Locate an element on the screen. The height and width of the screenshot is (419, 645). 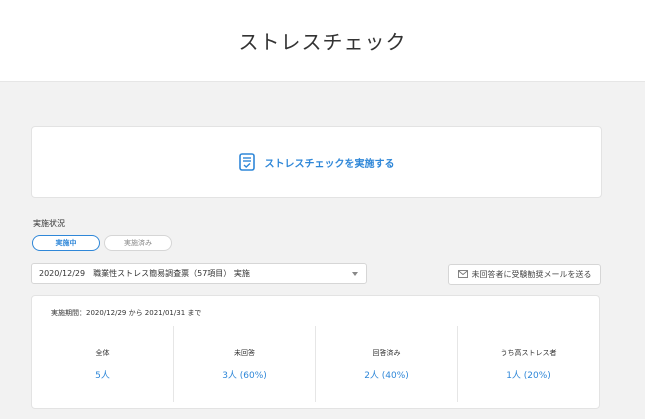
stat-total: 全体 5人 is located at coordinates (102, 364).